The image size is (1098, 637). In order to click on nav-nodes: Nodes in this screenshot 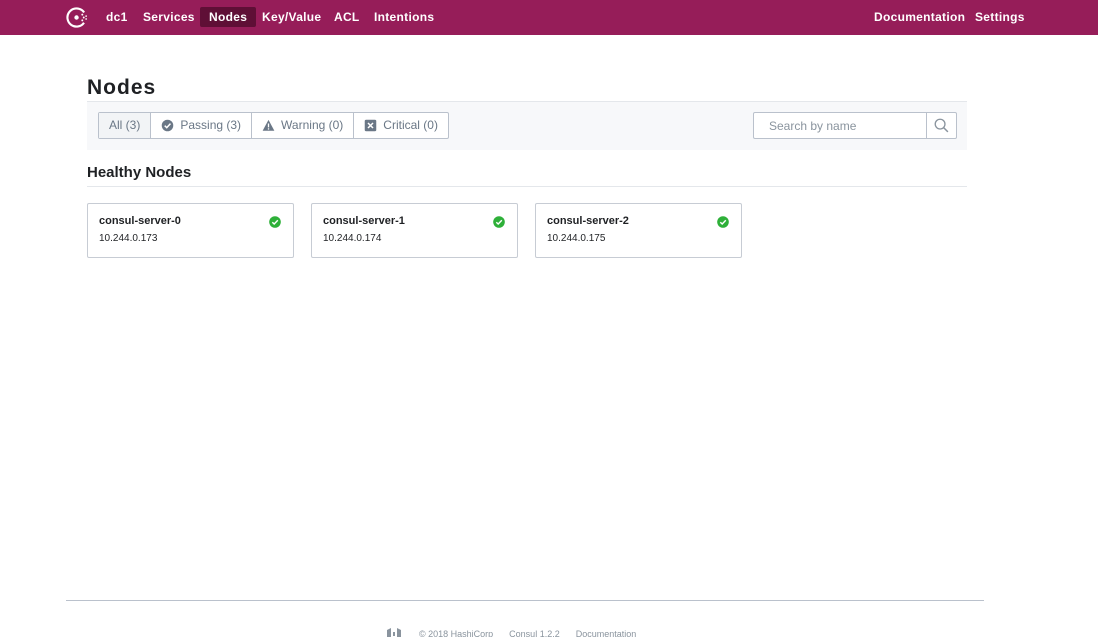, I will do `click(228, 17)`.